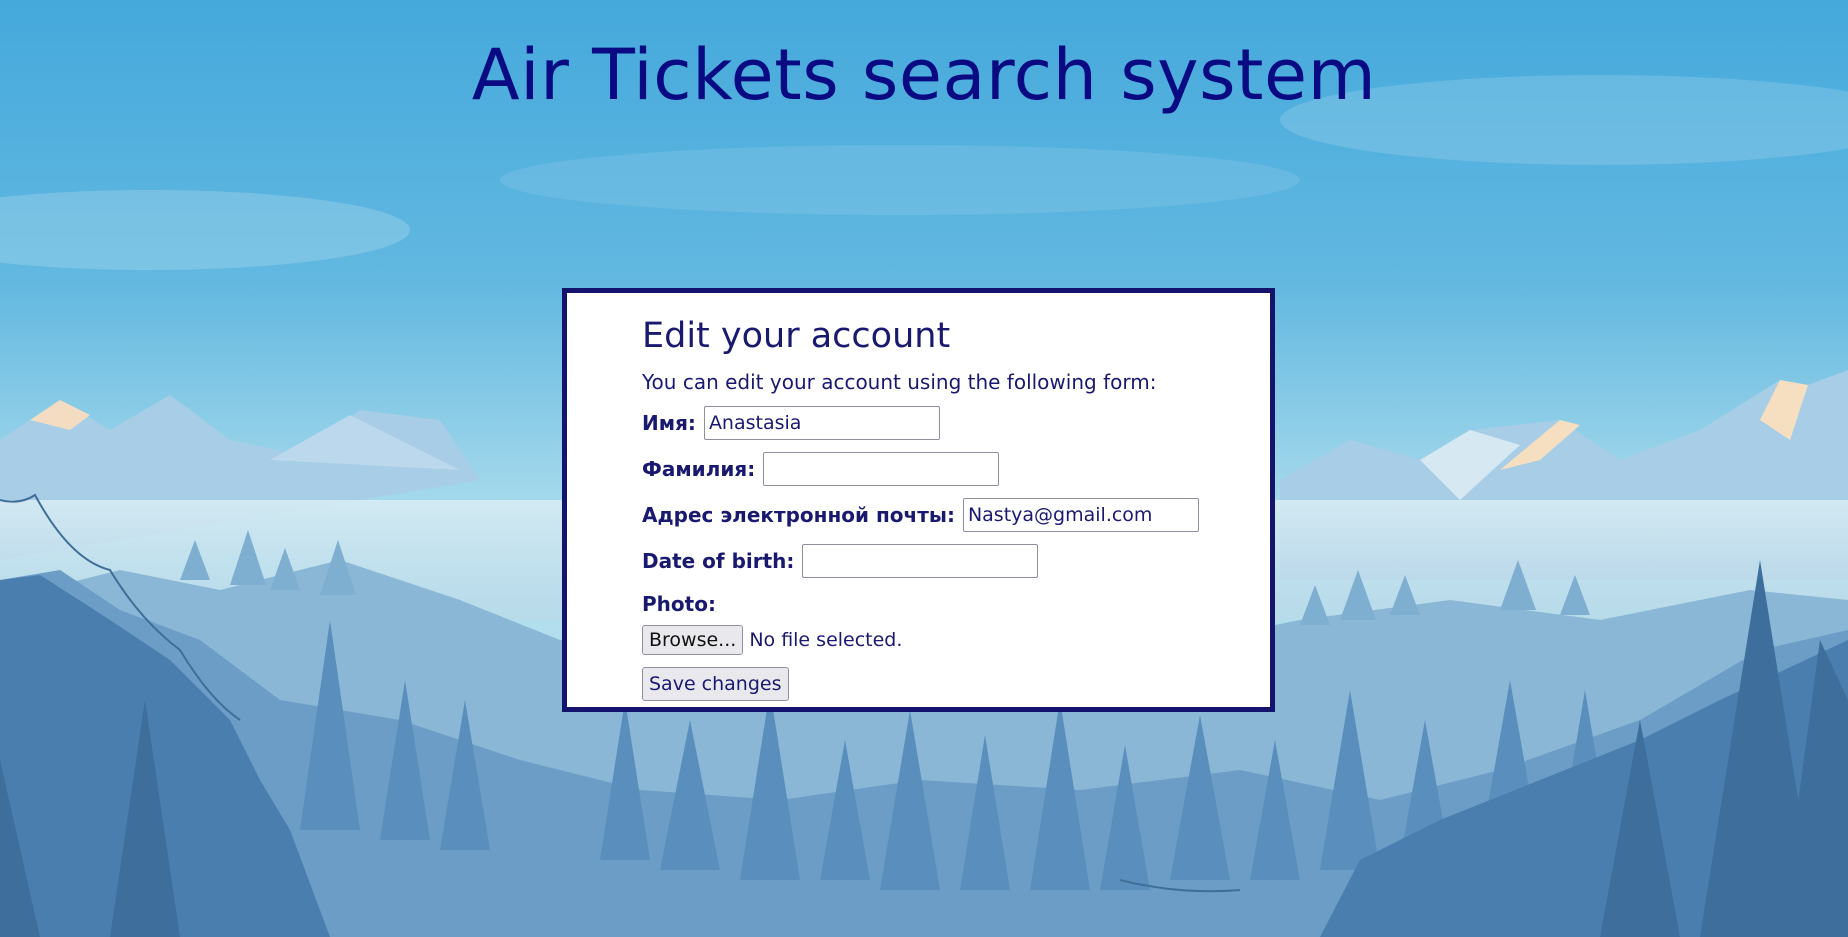 The width and height of the screenshot is (1848, 937). What do you see at coordinates (796, 336) in the screenshot?
I see `form-heading: Edit your account` at bounding box center [796, 336].